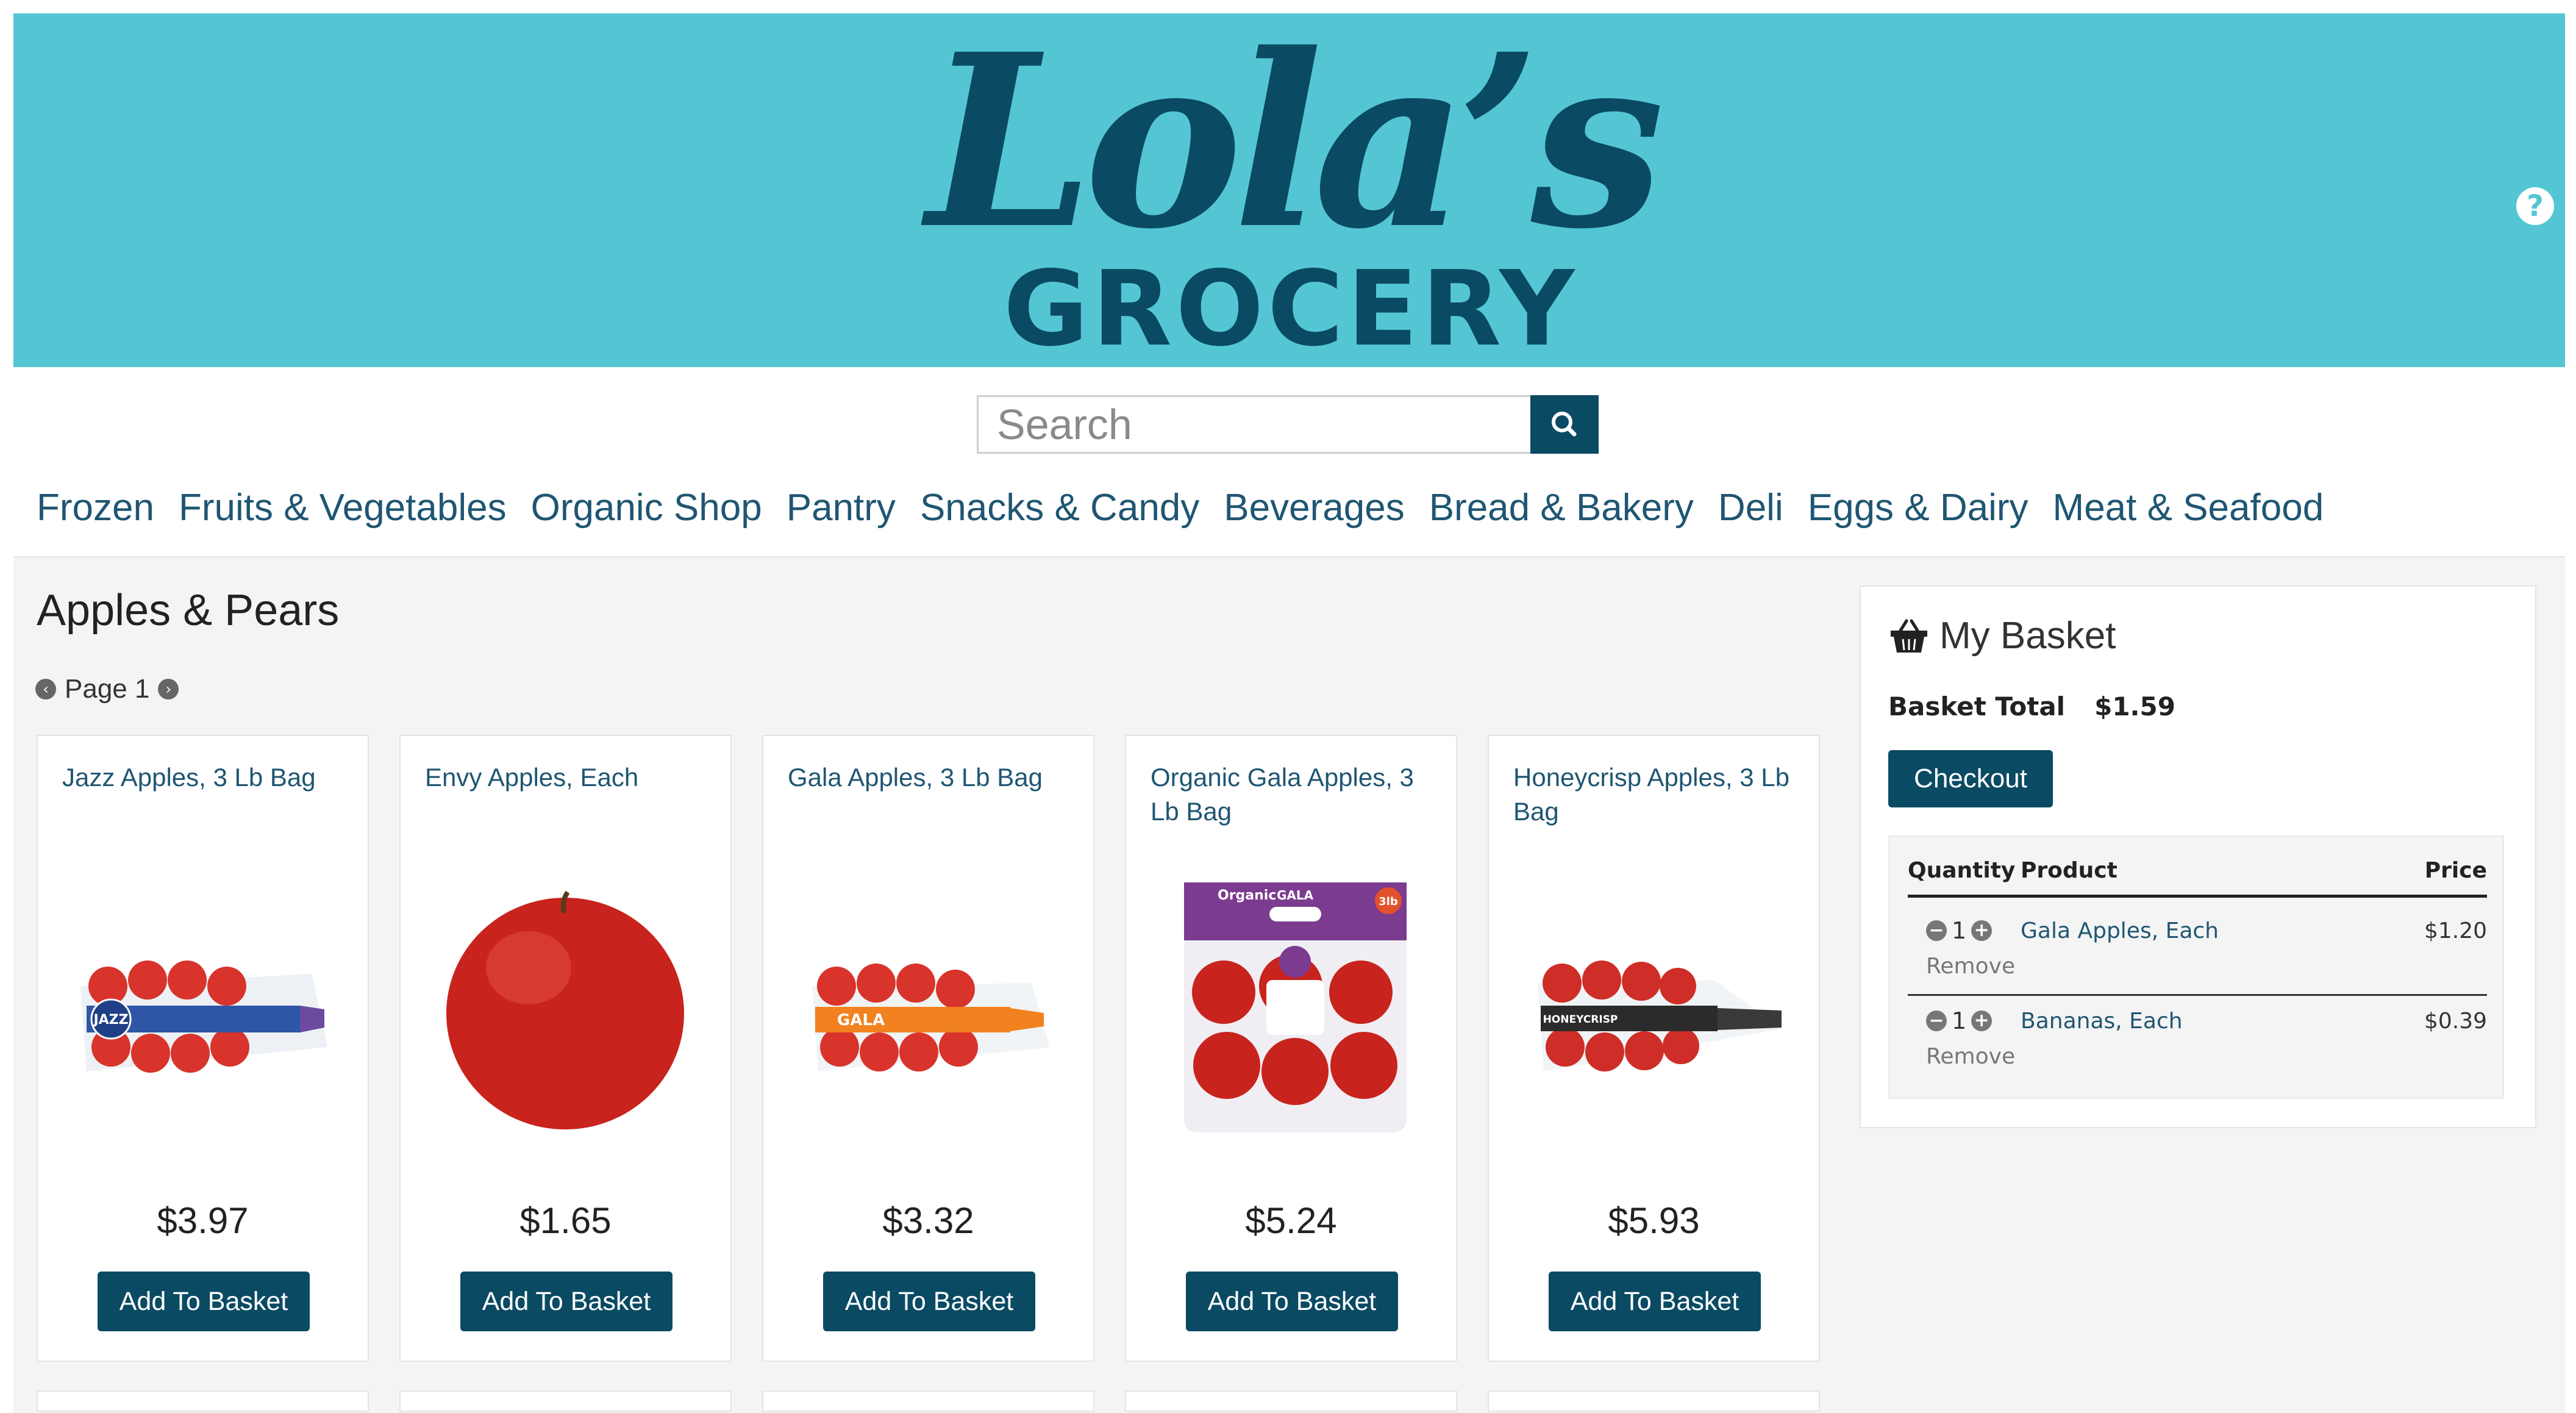 This screenshot has height=1413, width=2576. Describe the element at coordinates (2188, 508) in the screenshot. I see `nav-item-meat-seafood: Meat & Seafood` at that location.